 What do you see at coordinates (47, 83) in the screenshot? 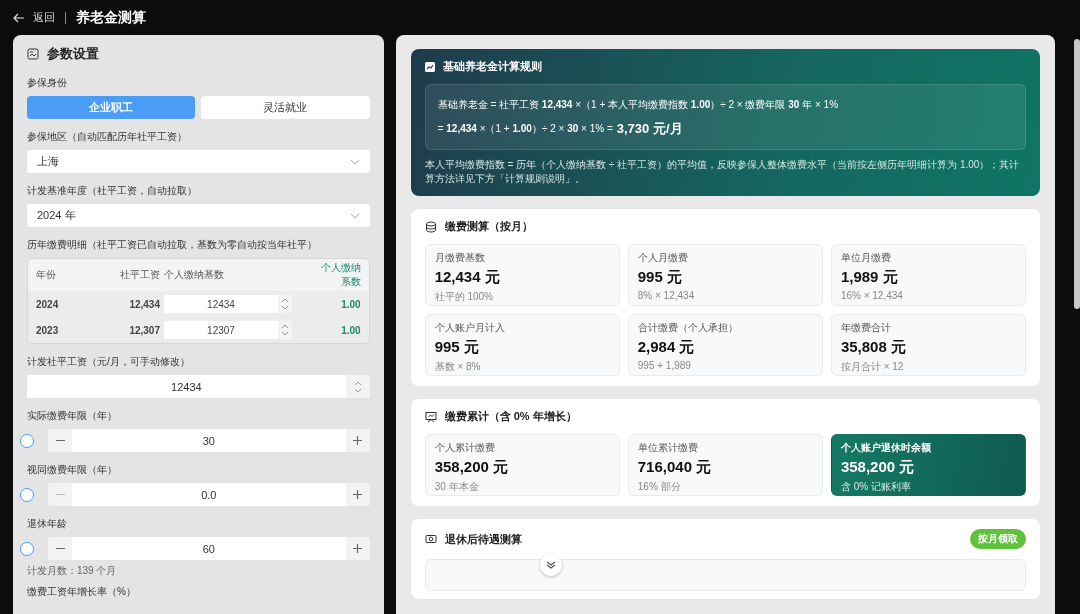
I see `field-label: 参保身份` at bounding box center [47, 83].